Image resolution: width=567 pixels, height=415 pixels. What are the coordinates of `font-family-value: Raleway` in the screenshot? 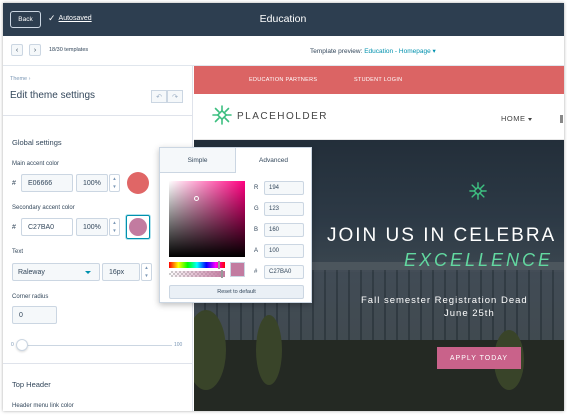 It's located at (31, 272).